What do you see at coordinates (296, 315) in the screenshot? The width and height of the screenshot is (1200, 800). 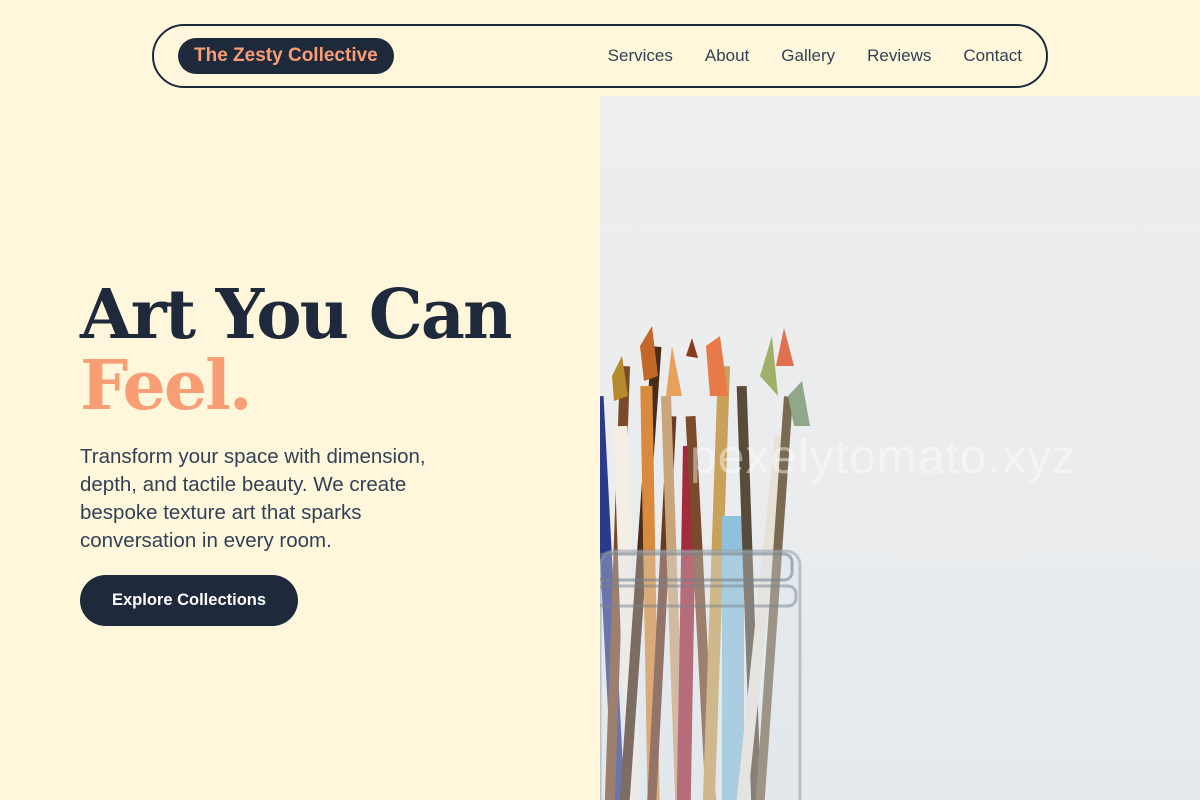 I see `headline-line-1: Art You Can` at bounding box center [296, 315].